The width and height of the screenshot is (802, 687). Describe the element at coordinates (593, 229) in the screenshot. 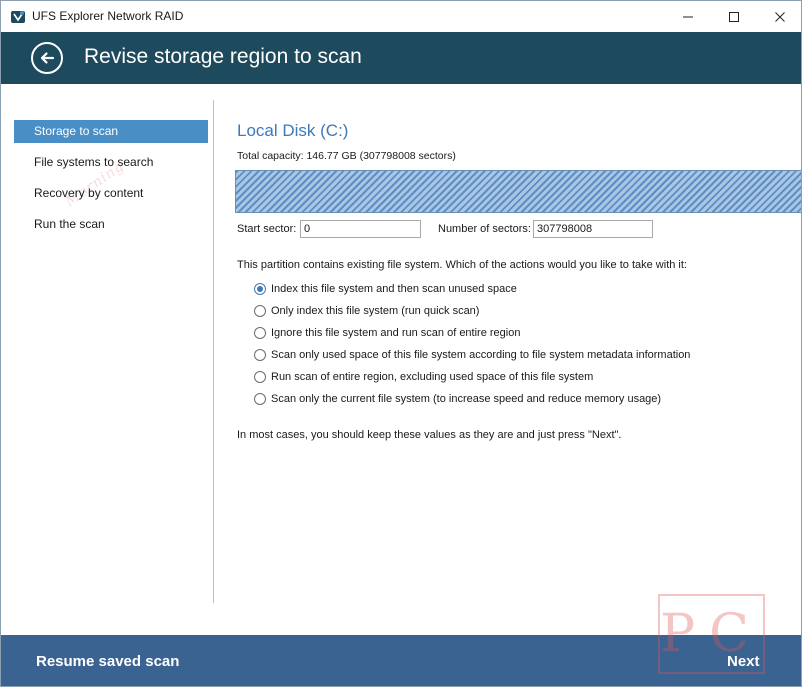

I see `num-sectors-input` at that location.